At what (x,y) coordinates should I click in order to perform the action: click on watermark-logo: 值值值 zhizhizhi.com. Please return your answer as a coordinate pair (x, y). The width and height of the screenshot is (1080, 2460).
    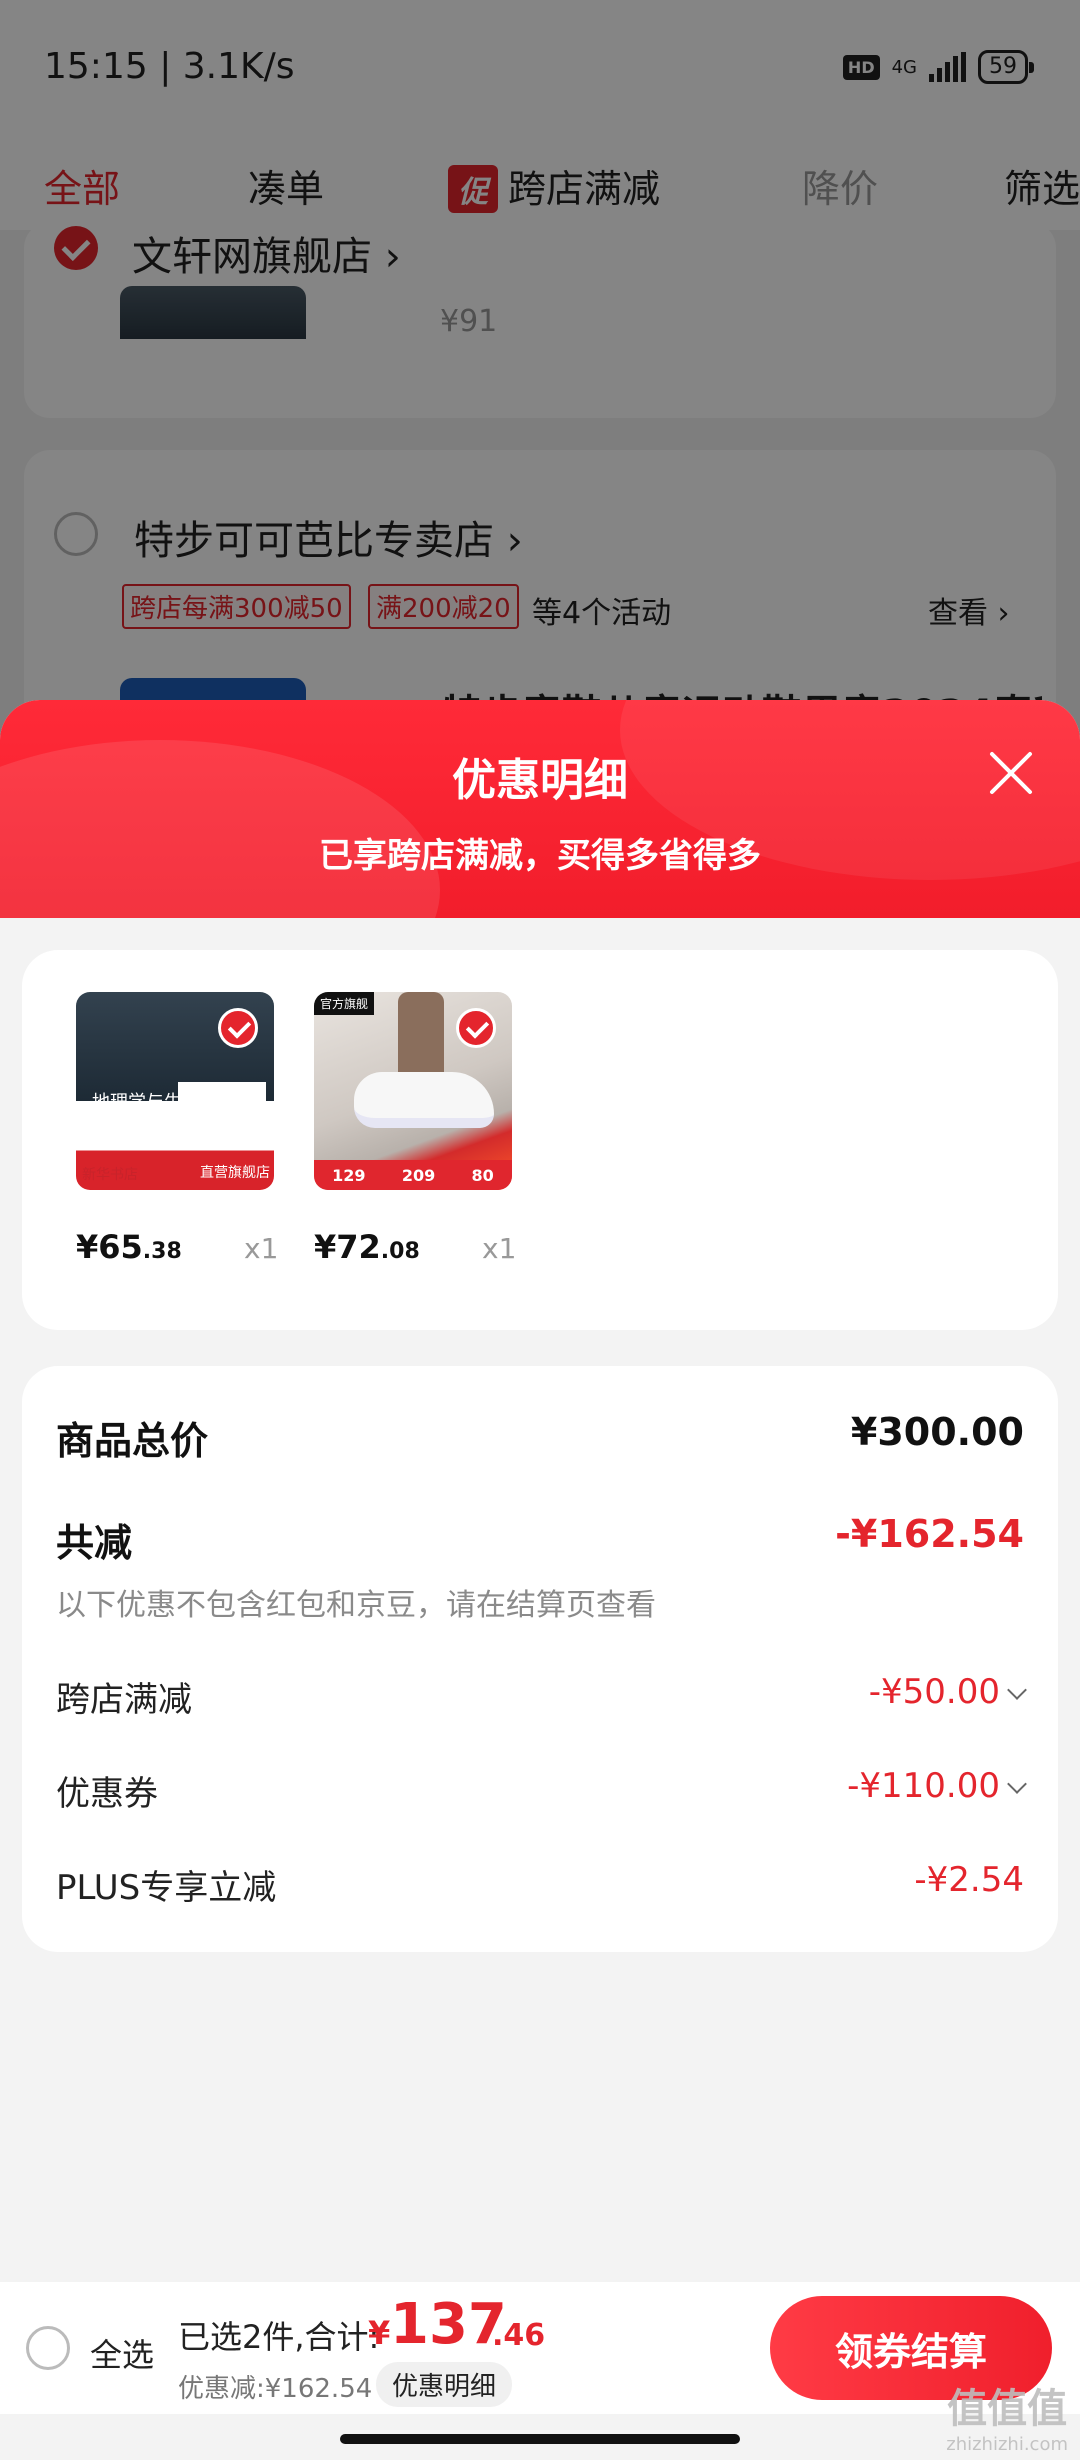
    Looking at the image, I should click on (1007, 2420).